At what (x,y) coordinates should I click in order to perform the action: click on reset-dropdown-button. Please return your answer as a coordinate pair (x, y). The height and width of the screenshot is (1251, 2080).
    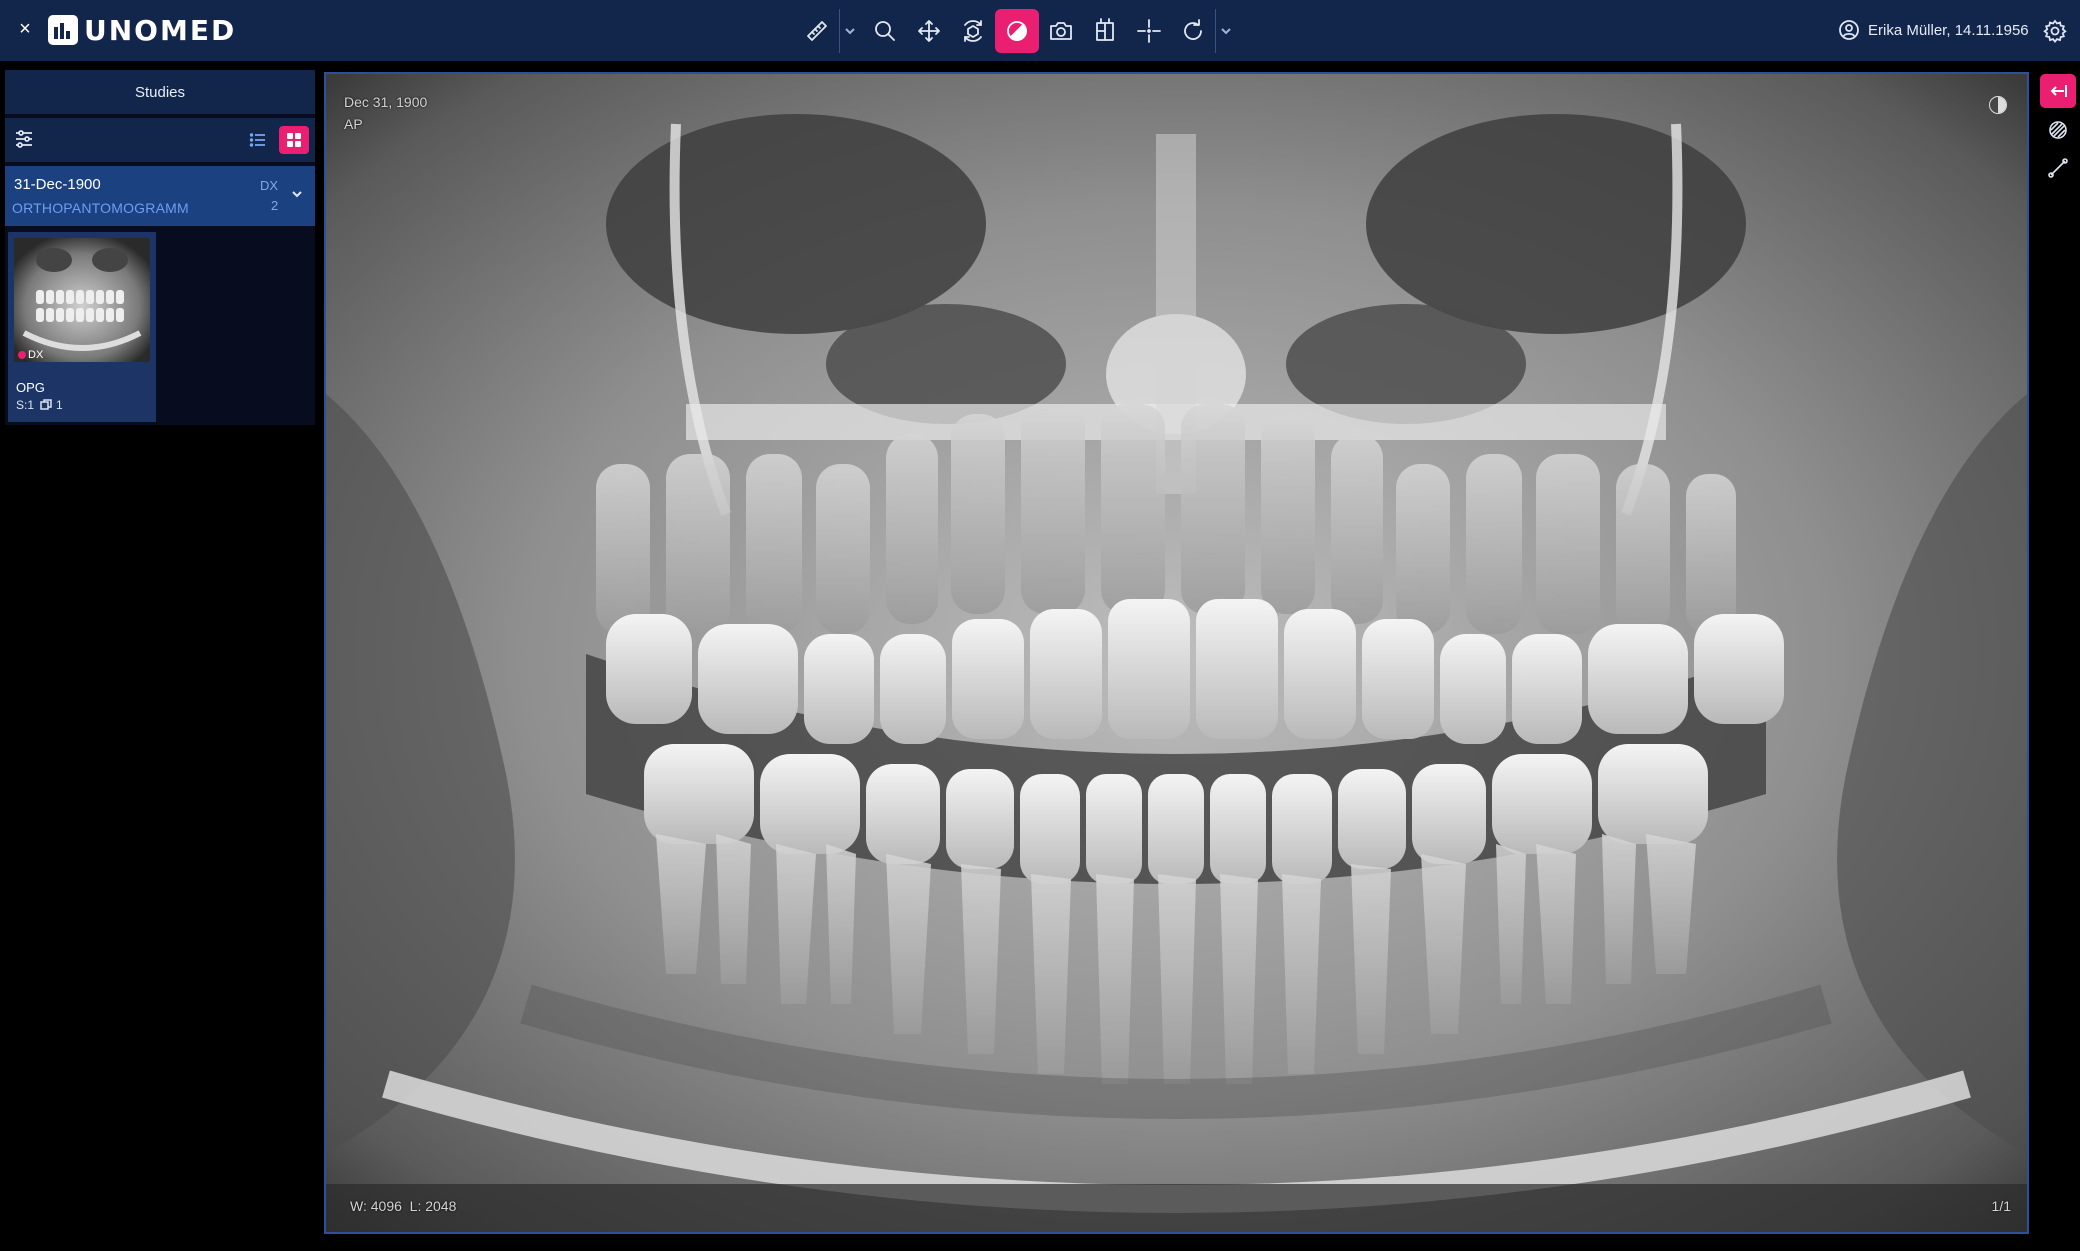
    Looking at the image, I should click on (1225, 30).